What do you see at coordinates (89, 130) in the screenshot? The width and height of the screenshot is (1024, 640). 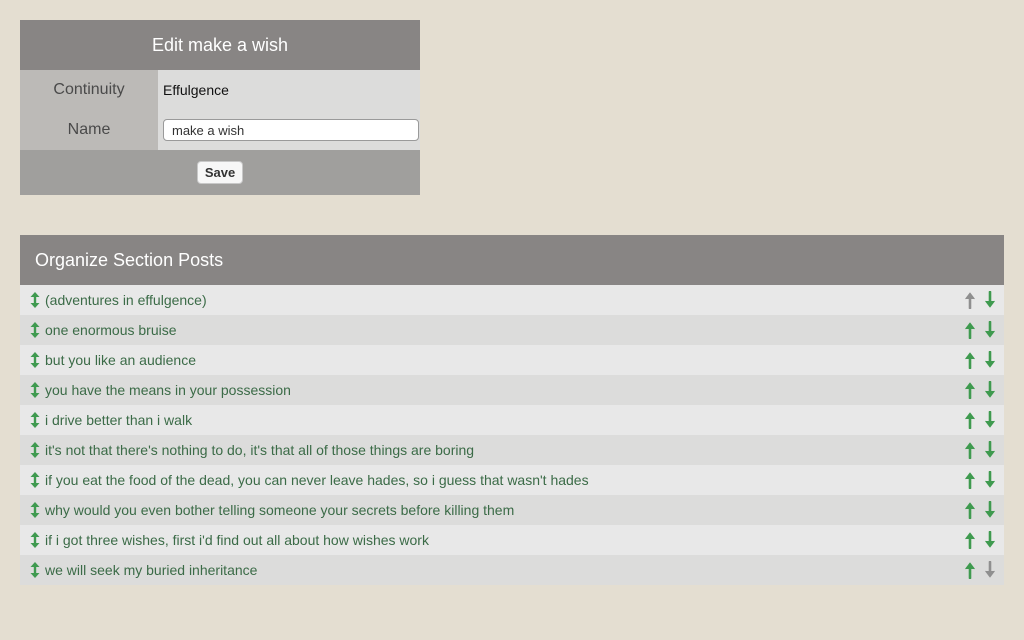 I see `name-label: Name` at bounding box center [89, 130].